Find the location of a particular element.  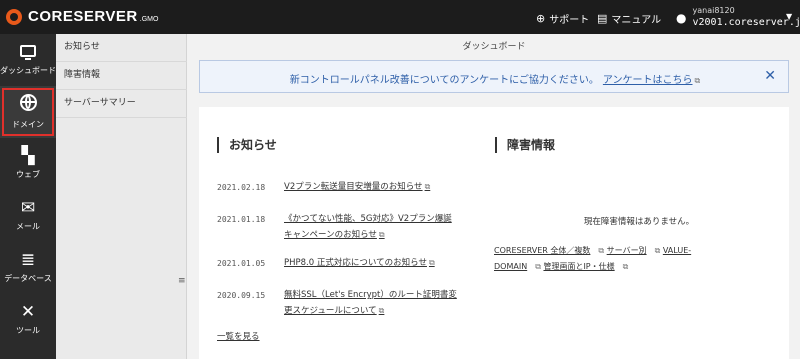

book-icon: ▤ is located at coordinates (602, 18).